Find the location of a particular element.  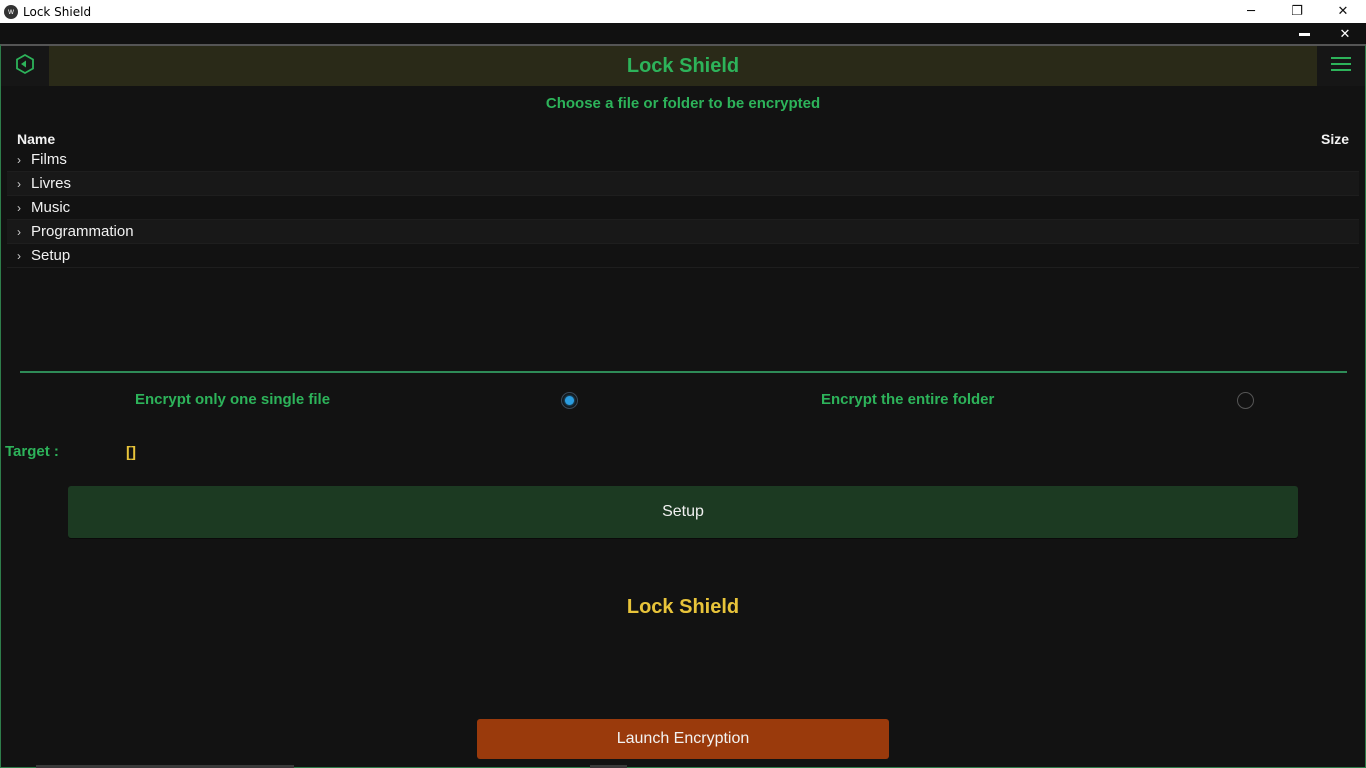

window-controls: ─ ❐ ✕ is located at coordinates (1297, 11).